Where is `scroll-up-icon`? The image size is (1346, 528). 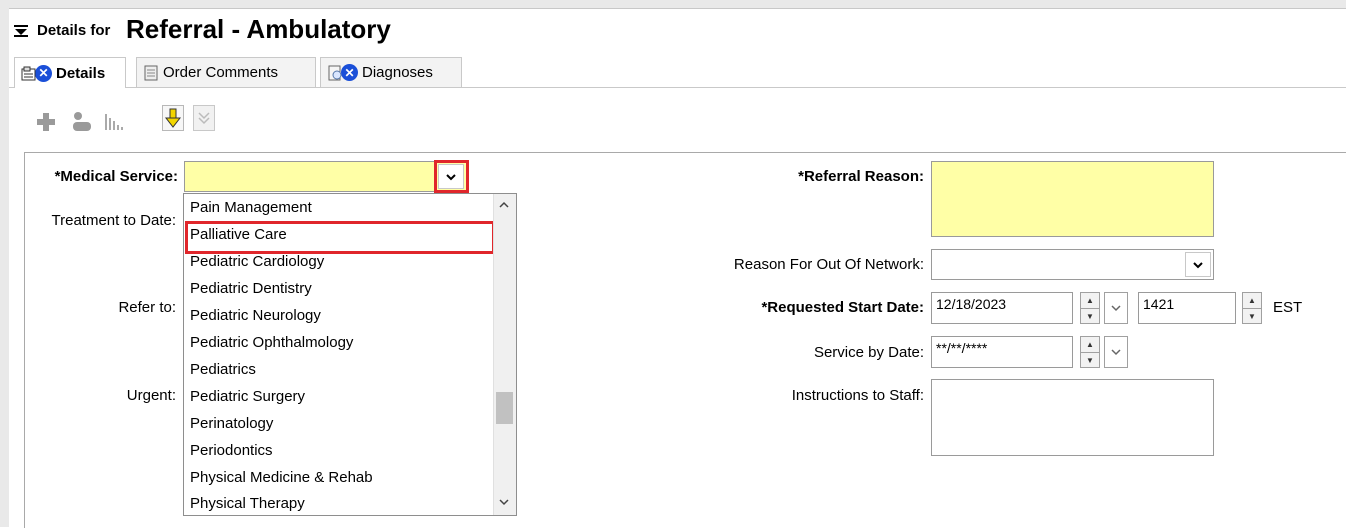 scroll-up-icon is located at coordinates (504, 205).